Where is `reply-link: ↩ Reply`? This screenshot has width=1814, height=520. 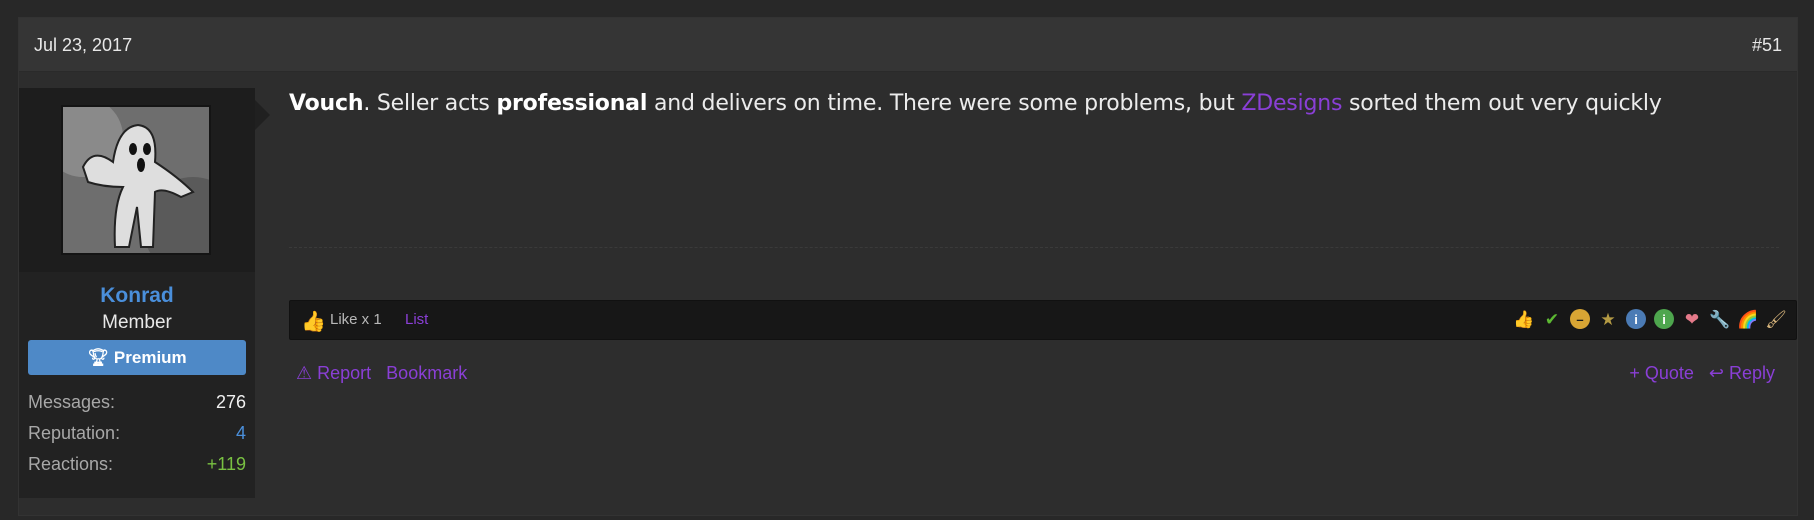
reply-link: ↩ Reply is located at coordinates (1742, 373).